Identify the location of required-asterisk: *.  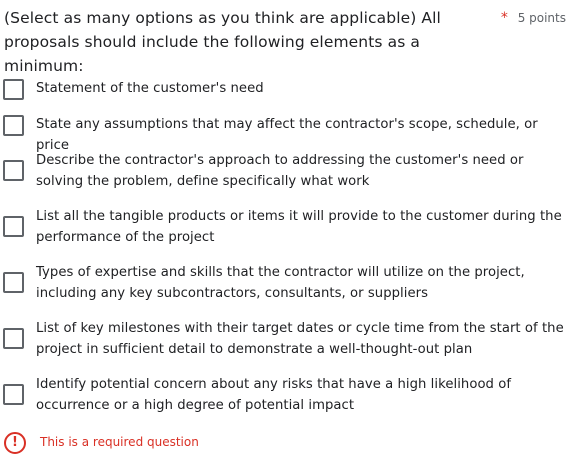
(504, 18).